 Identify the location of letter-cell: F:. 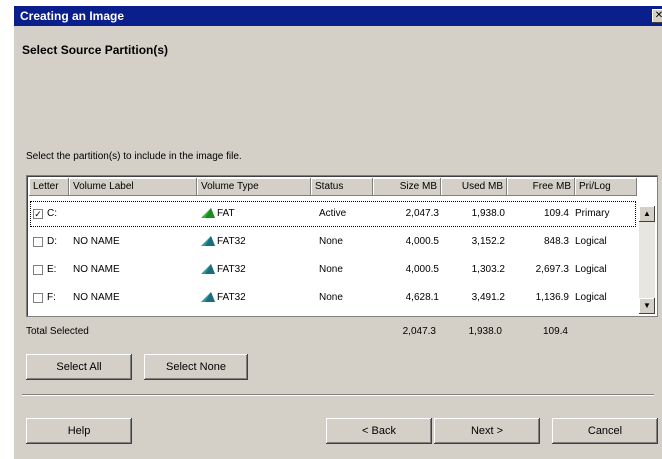
(51, 297).